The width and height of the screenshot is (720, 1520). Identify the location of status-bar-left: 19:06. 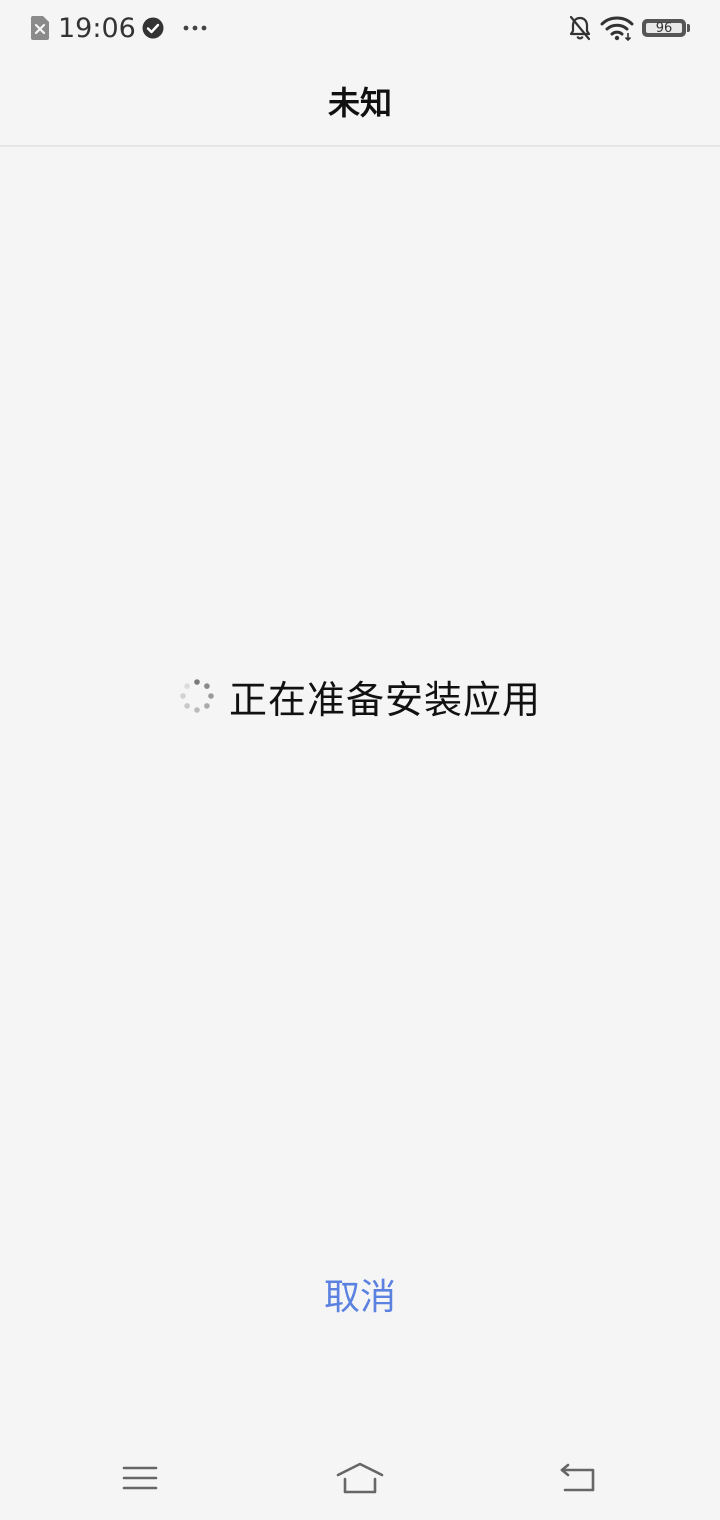
(119, 28).